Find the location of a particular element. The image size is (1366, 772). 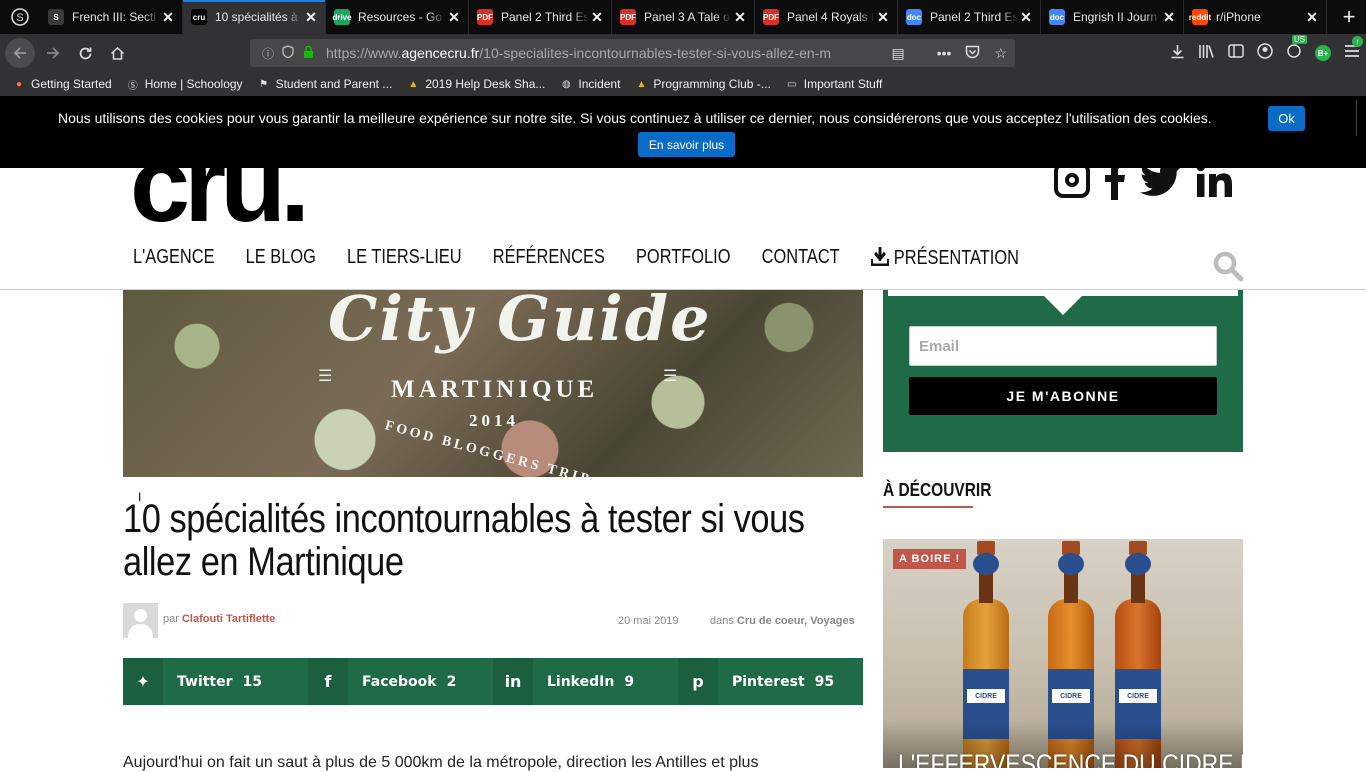

nav-item: PRÉSENTATION is located at coordinates (944, 258).